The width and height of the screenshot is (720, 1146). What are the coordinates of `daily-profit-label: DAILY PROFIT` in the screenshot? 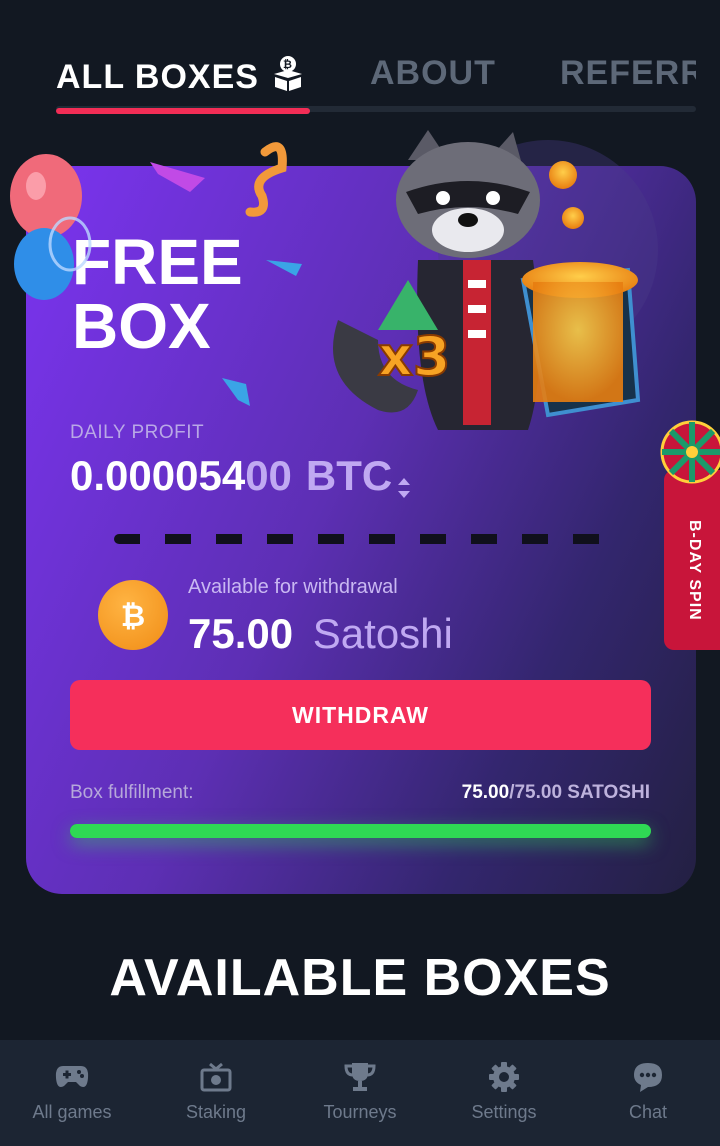 It's located at (137, 432).